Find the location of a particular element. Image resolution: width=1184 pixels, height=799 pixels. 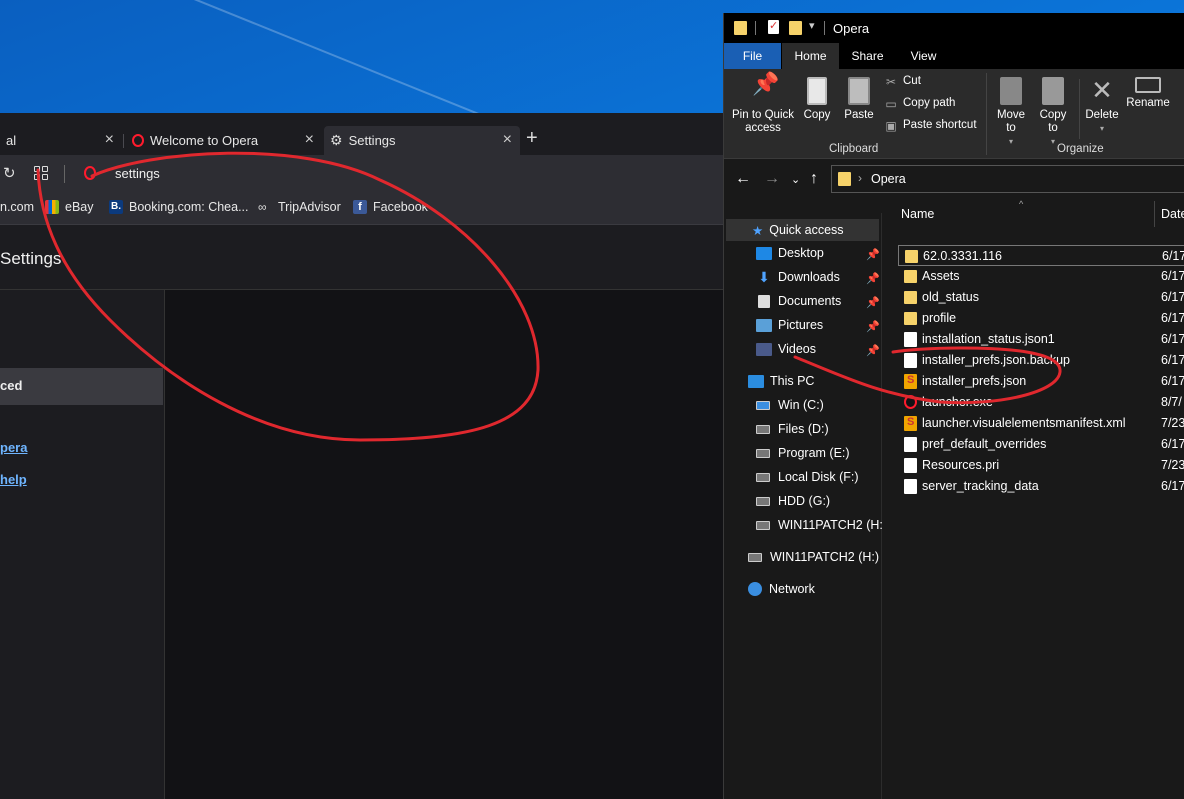

address-input: settings is located at coordinates (137, 173).